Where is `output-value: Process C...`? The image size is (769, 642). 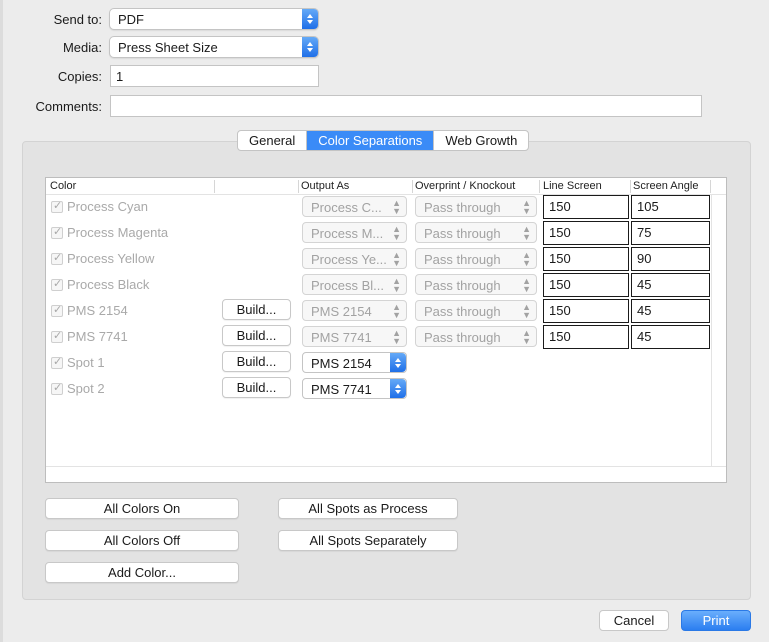
output-value: Process C... is located at coordinates (346, 207).